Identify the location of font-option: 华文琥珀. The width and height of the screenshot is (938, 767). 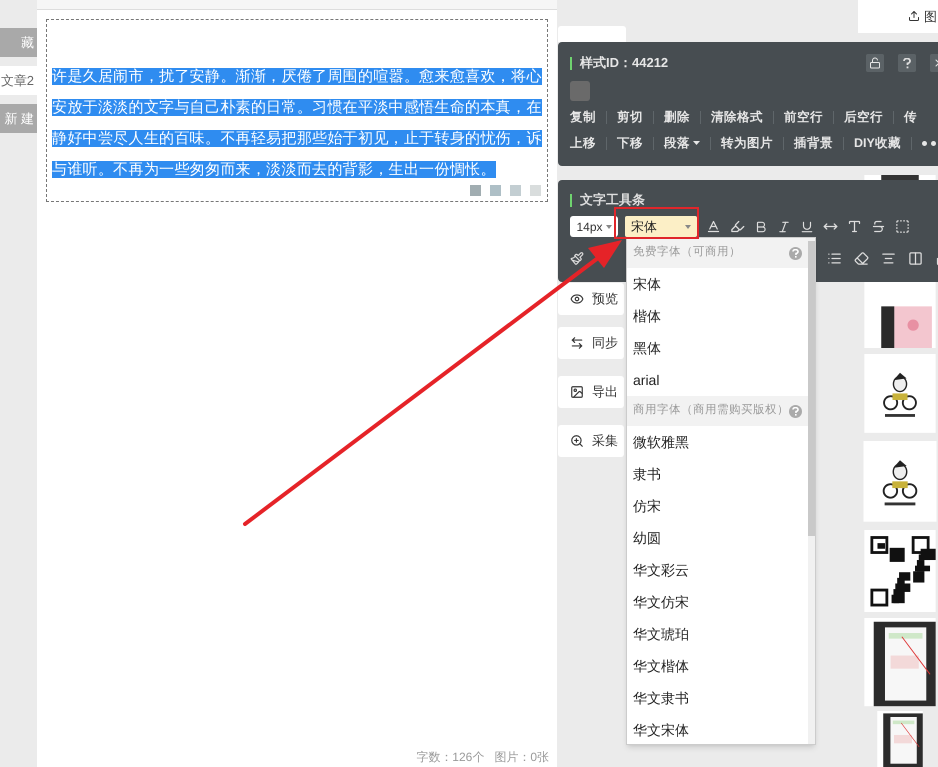
(717, 634).